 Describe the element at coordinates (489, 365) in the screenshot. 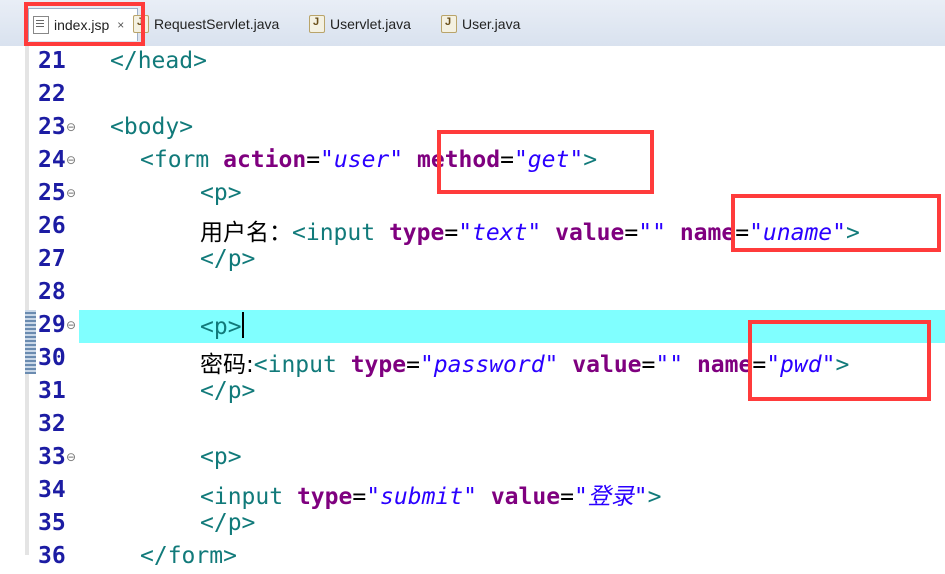

I see `attribute-value: "password"` at that location.